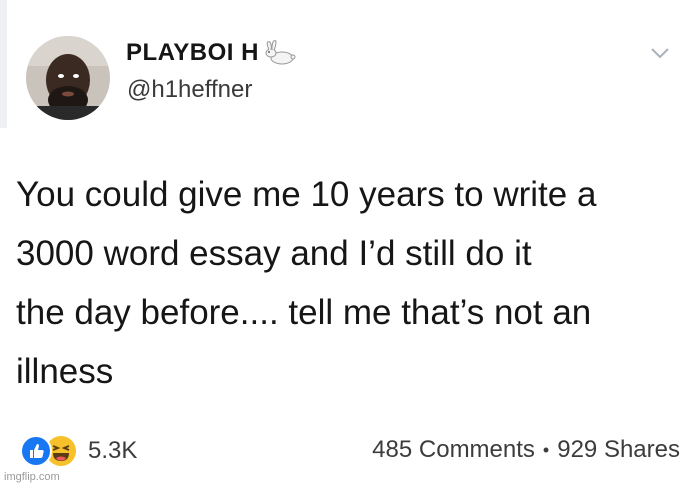 The image size is (700, 486). I want to click on reaction-summary: 5.3K, so click(78, 451).